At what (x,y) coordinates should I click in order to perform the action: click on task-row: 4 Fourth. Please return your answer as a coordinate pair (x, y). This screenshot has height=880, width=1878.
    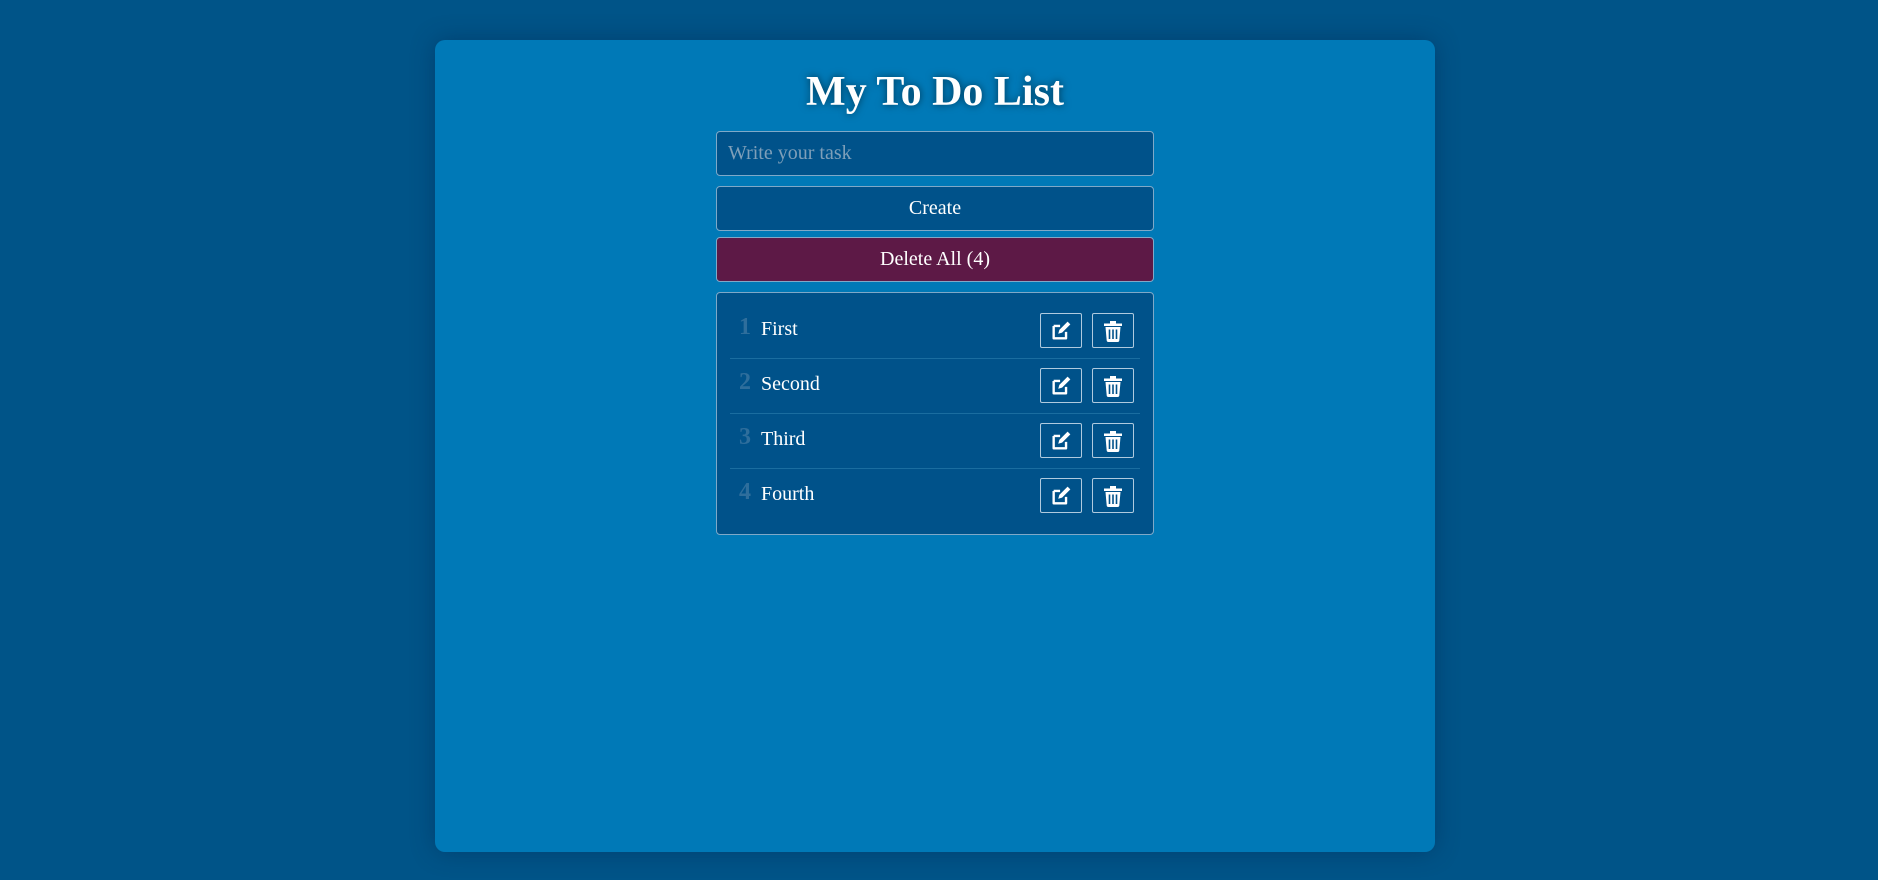
    Looking at the image, I should click on (935, 496).